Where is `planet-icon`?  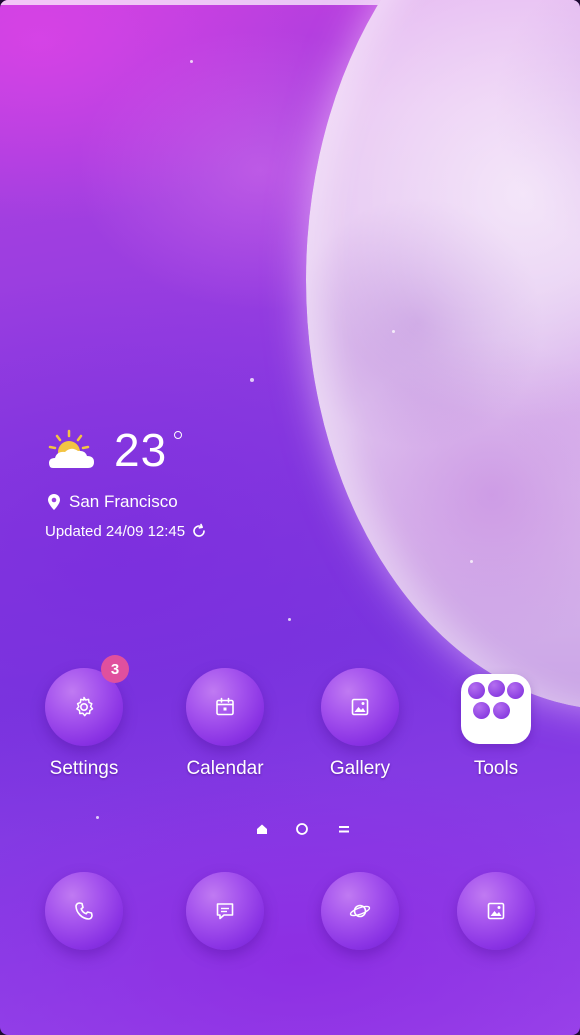 planet-icon is located at coordinates (360, 911).